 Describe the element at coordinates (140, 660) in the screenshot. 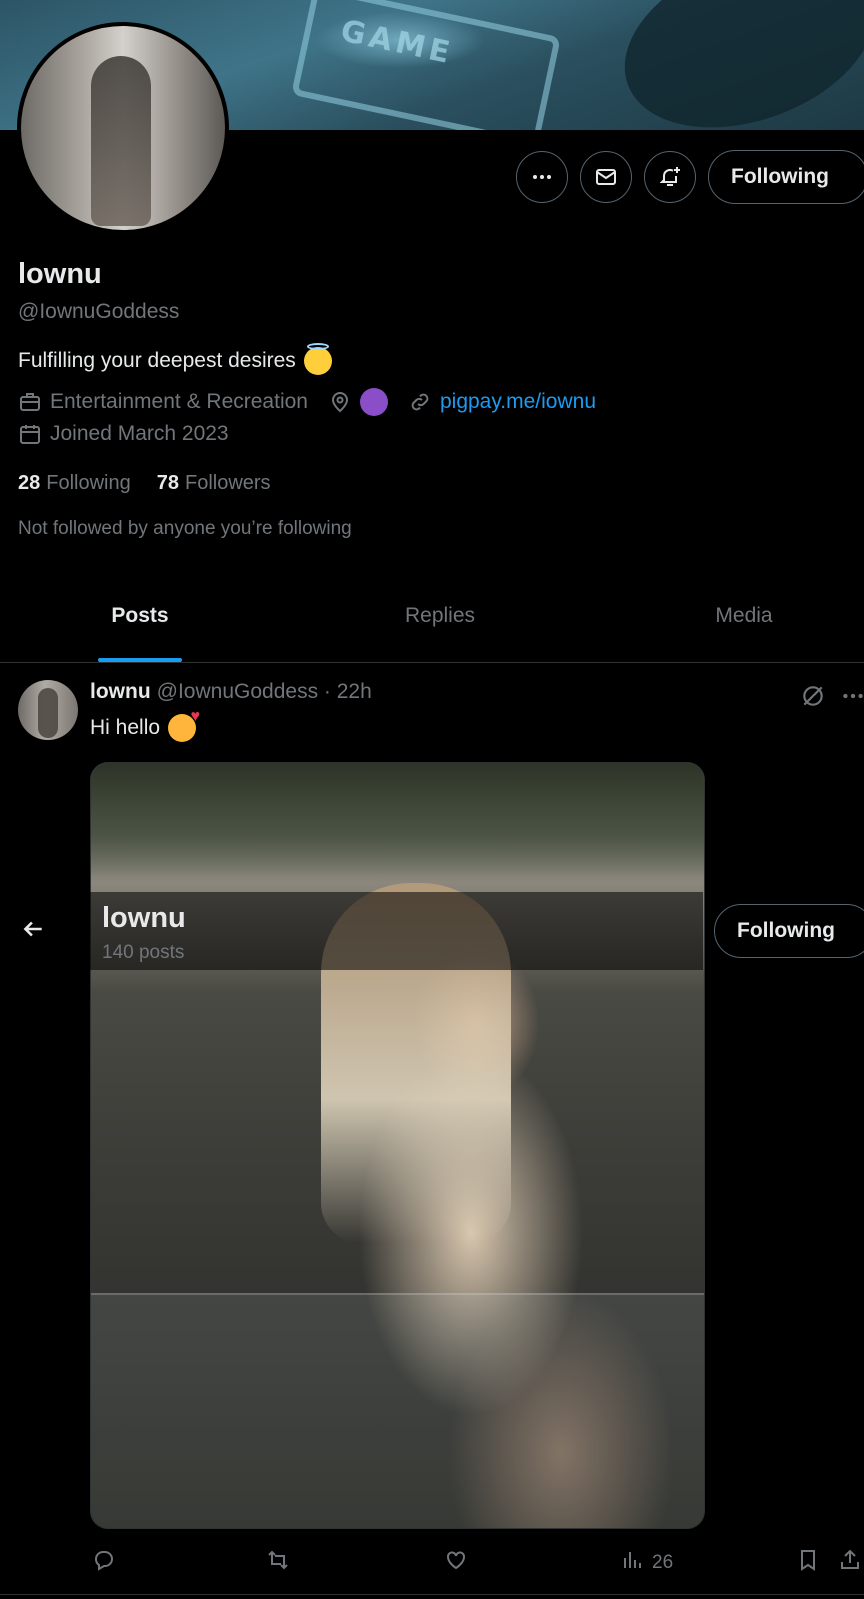

I see `tab-active-indicator` at that location.